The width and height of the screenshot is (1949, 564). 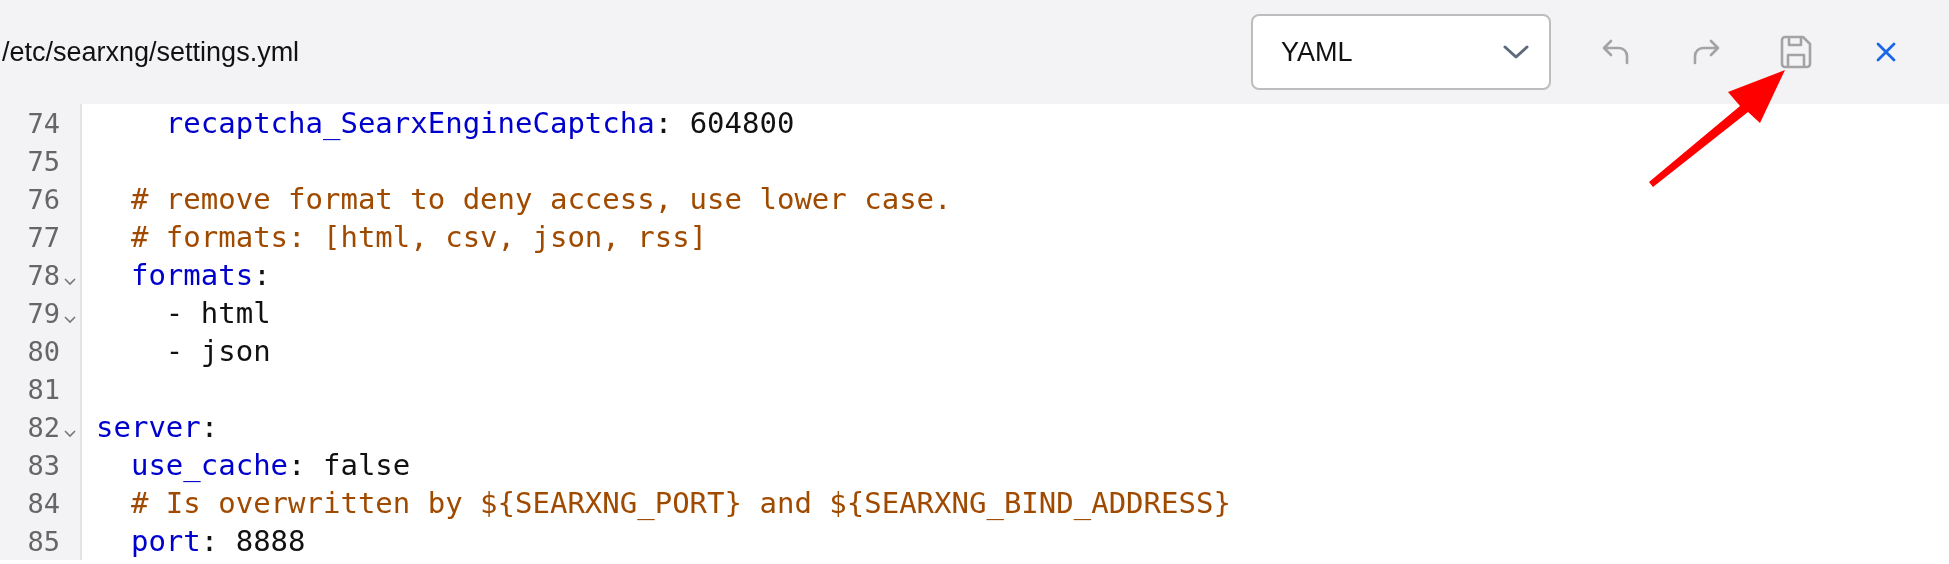 I want to click on yaml-value: 604800, so click(x=742, y=123).